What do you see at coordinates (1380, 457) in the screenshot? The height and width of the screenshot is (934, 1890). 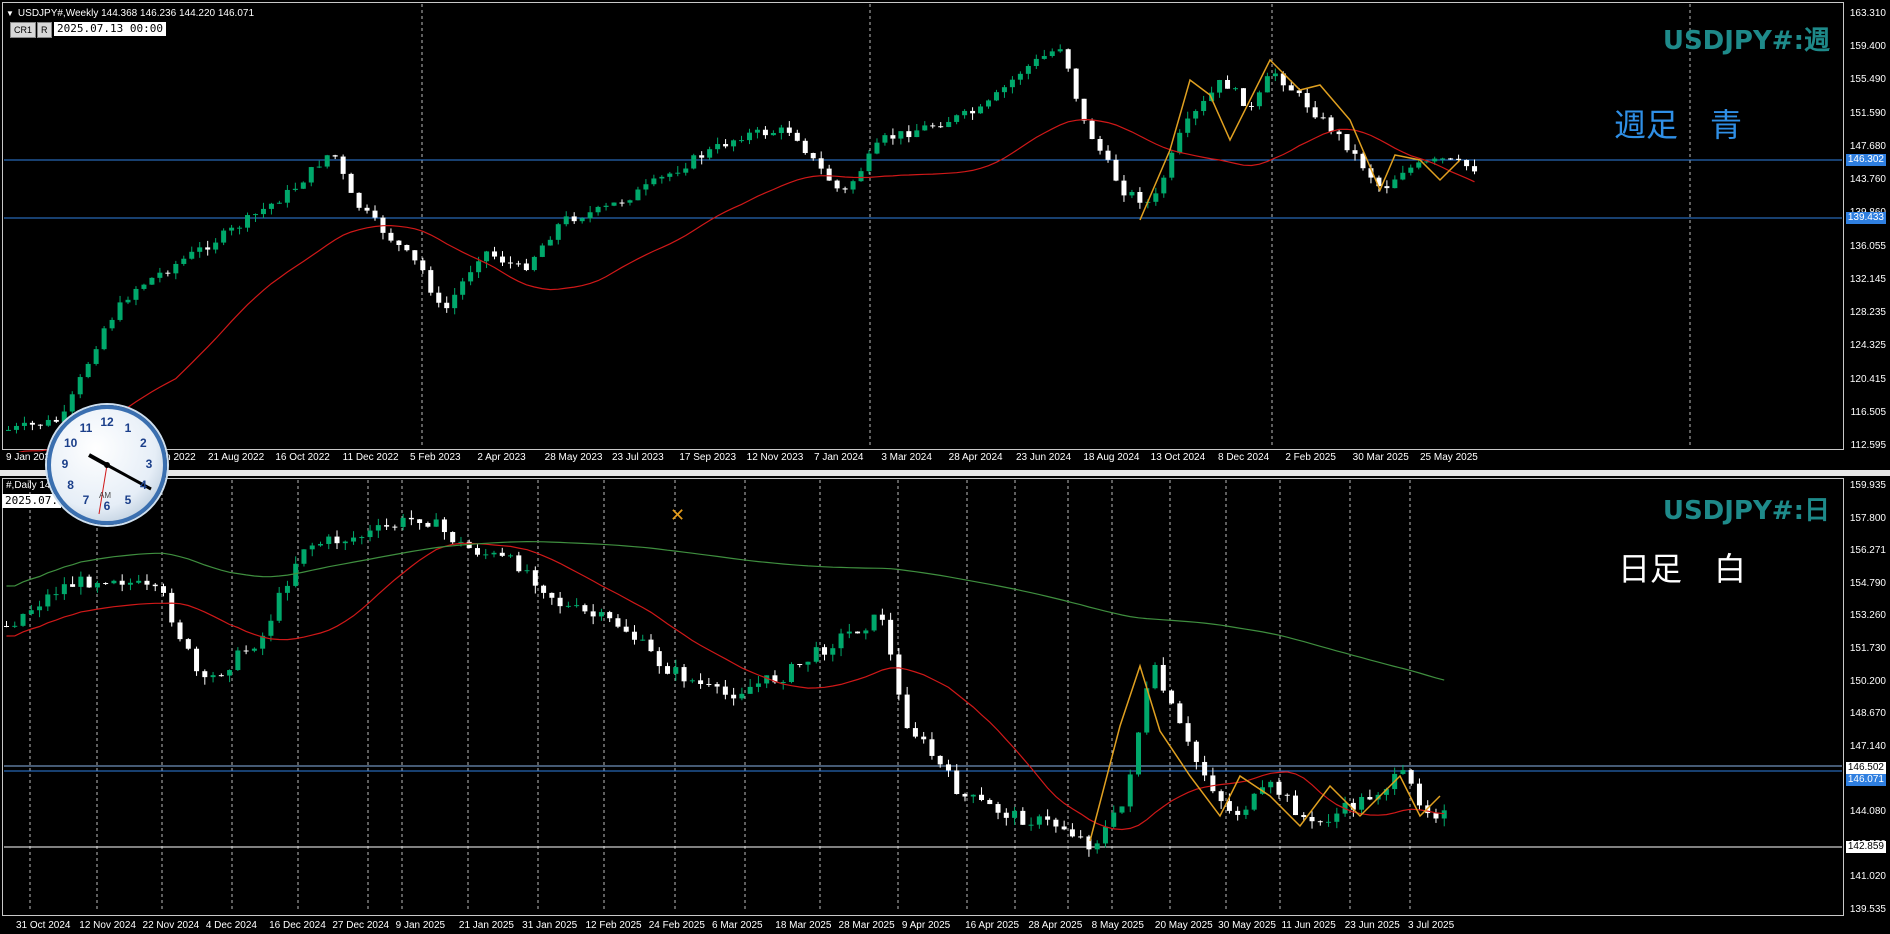 I see `time-tick-label: 30 Mar 2025` at bounding box center [1380, 457].